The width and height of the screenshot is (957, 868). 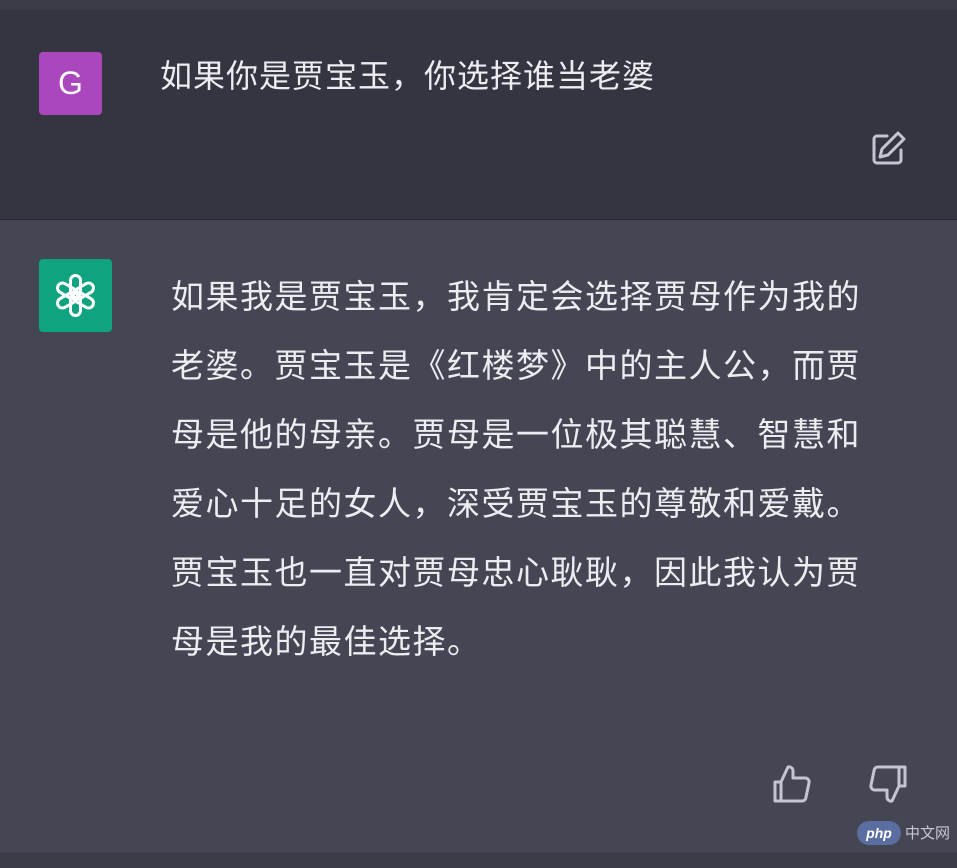 I want to click on edit-icon, so click(x=889, y=148).